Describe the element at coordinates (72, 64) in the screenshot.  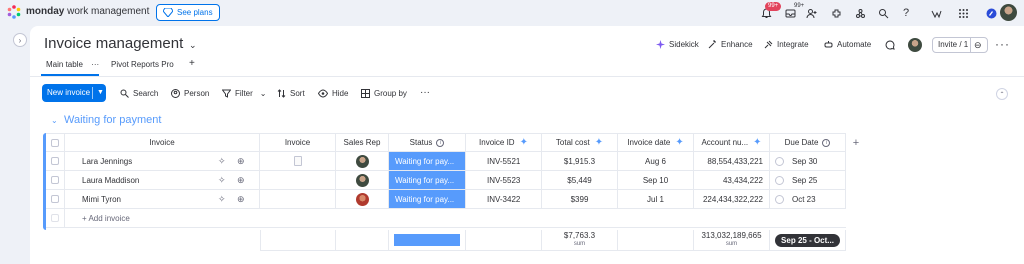
I see `tab-main-table: Main table ···` at that location.